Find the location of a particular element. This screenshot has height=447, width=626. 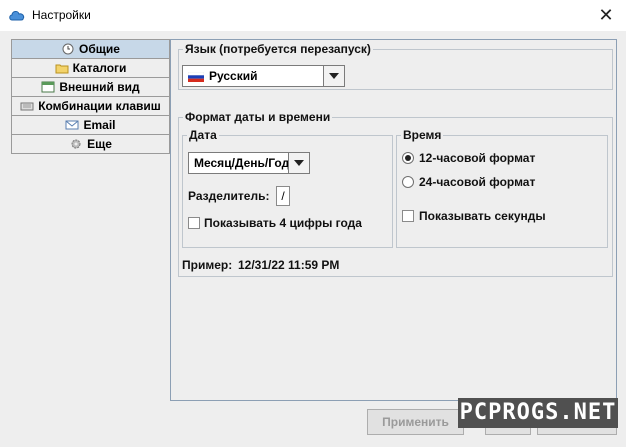

tab-label: Общие is located at coordinates (99, 49).